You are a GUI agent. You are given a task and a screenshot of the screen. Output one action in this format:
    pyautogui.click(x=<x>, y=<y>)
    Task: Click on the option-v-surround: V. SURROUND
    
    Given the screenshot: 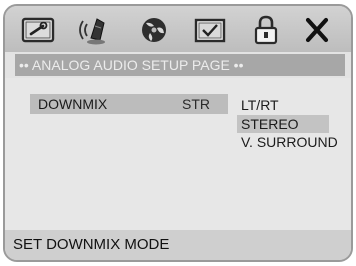 What is the action you would take?
    pyautogui.click(x=289, y=142)
    